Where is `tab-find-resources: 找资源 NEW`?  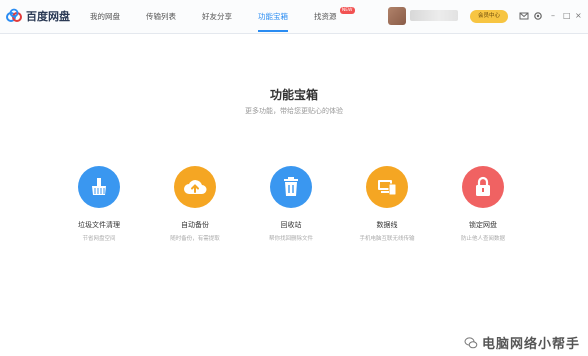
tab-find-resources: 找资源 NEW is located at coordinates (334, 17).